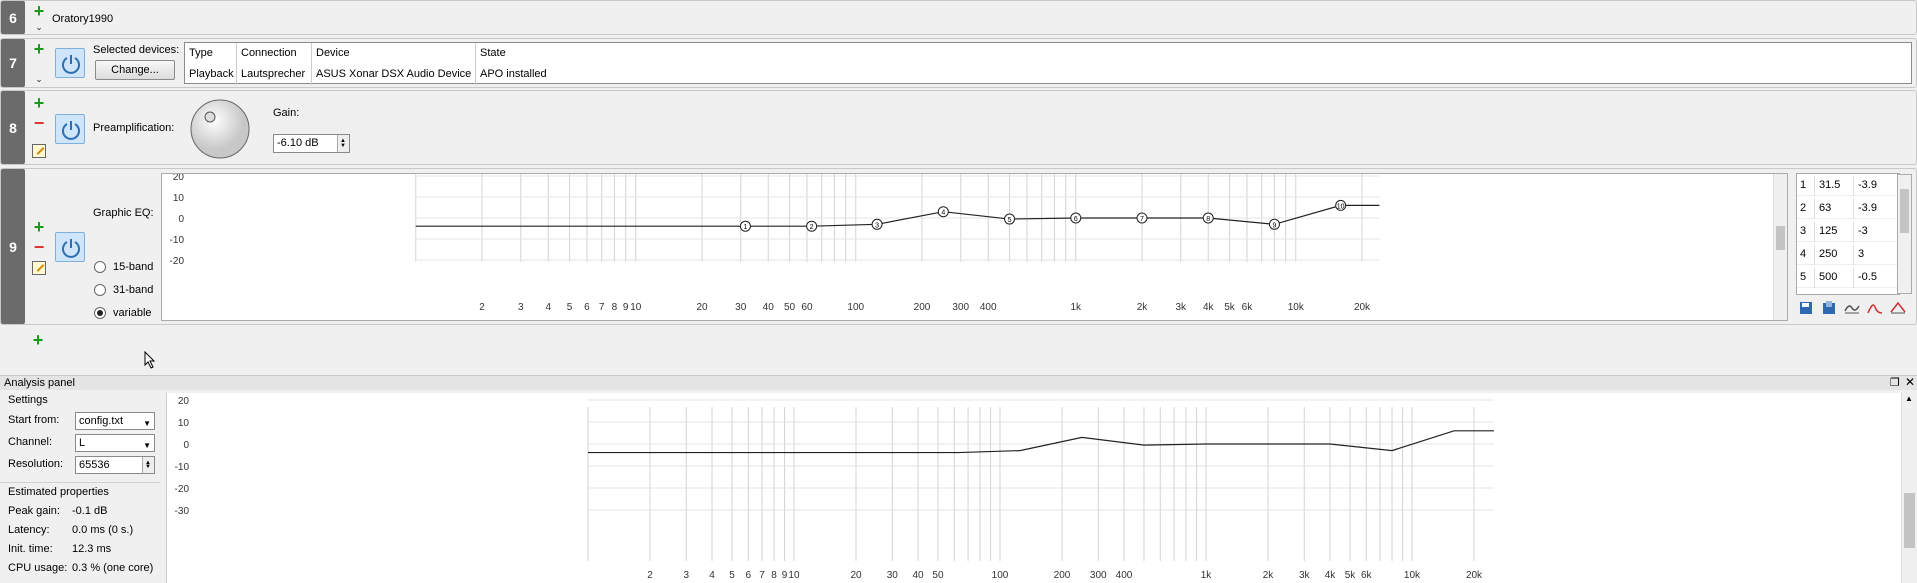 This screenshot has width=1917, height=583. I want to click on save-icon, so click(1806, 308).